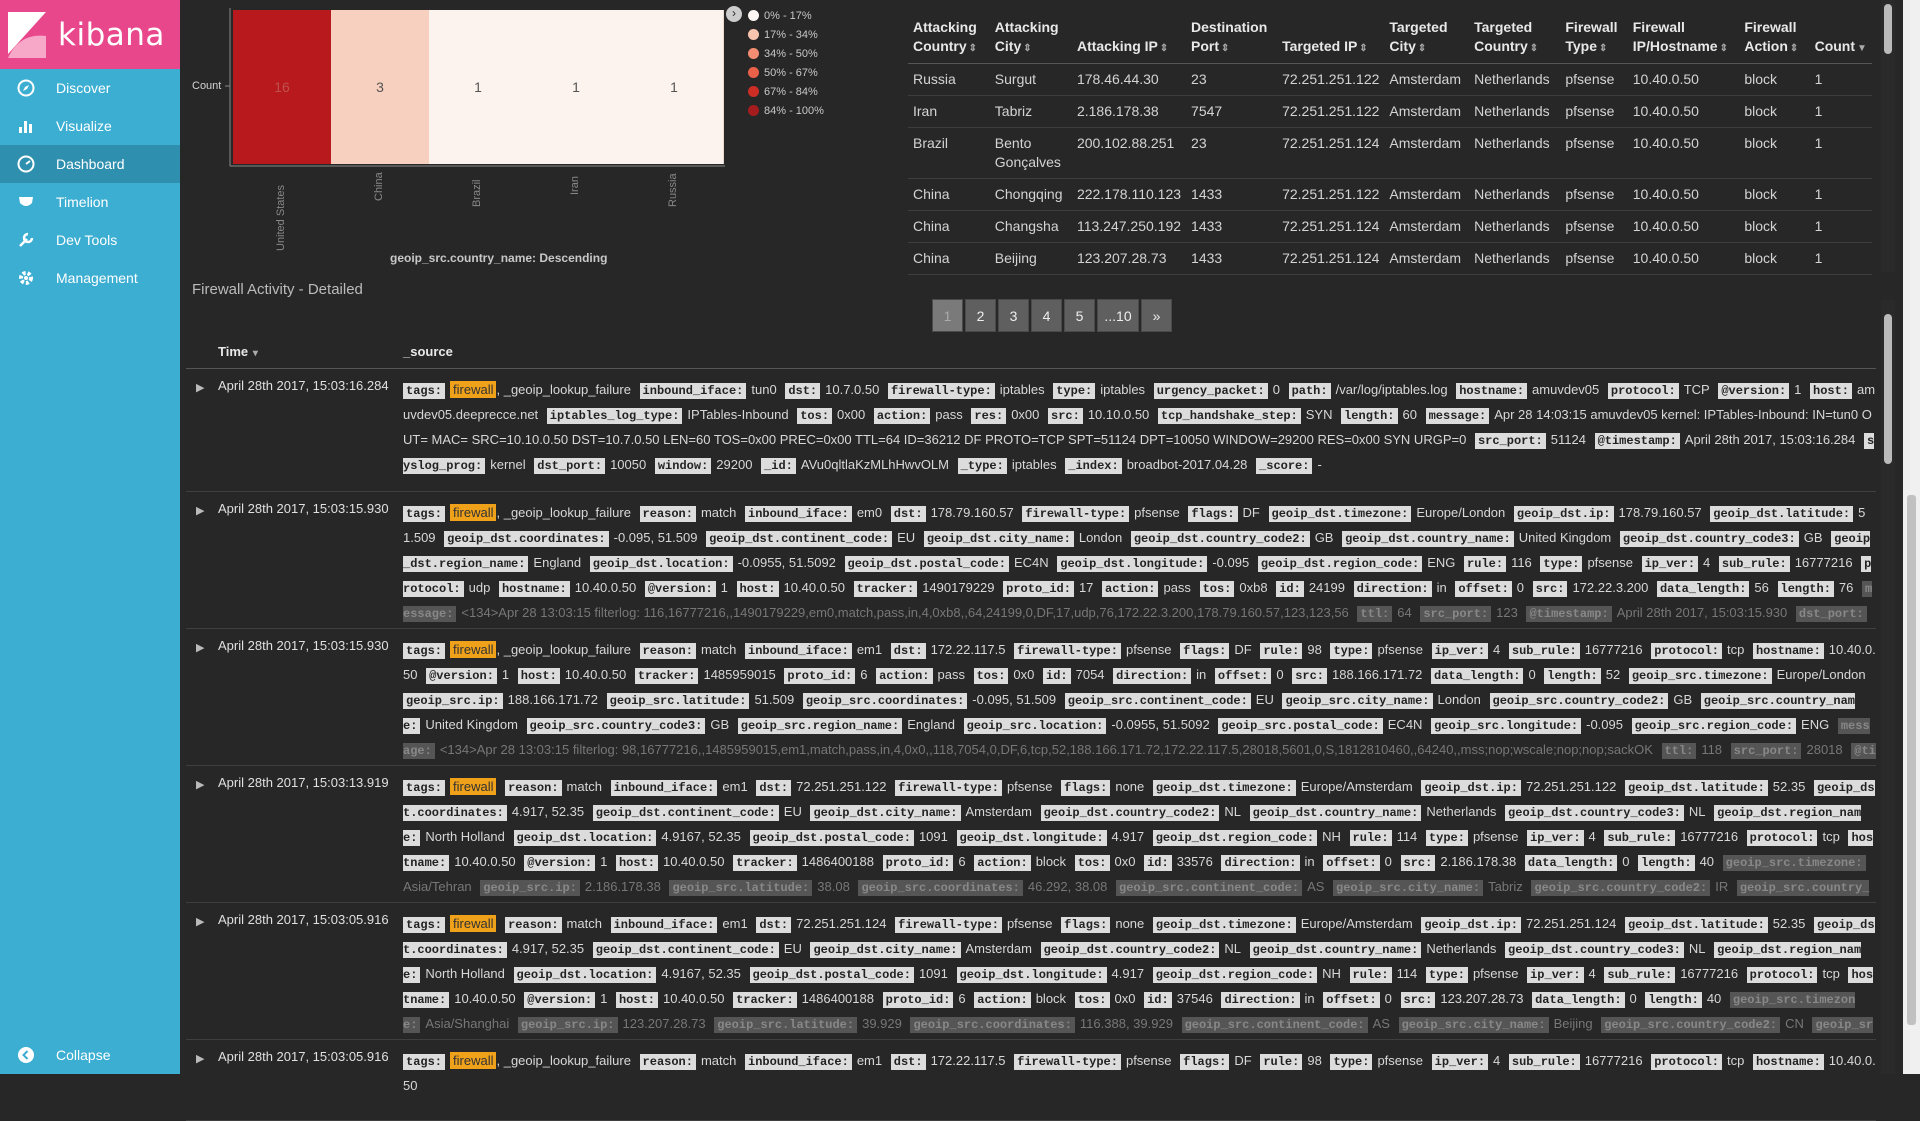  Describe the element at coordinates (976, 924) in the screenshot. I see `source-field: firewall-type: pfsense` at that location.